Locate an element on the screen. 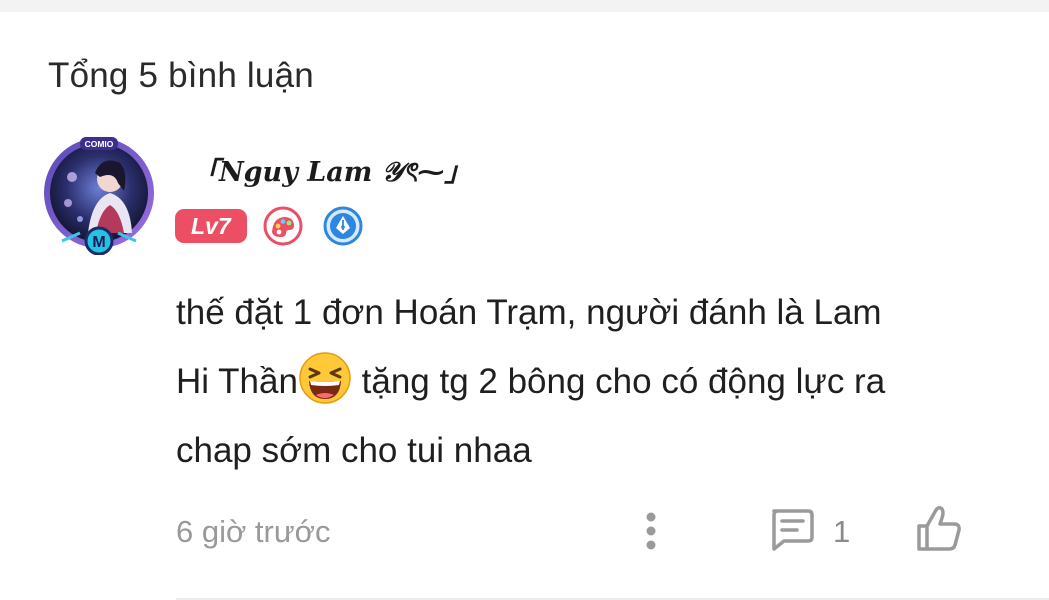  thumbs-up-icon is located at coordinates (939, 529).